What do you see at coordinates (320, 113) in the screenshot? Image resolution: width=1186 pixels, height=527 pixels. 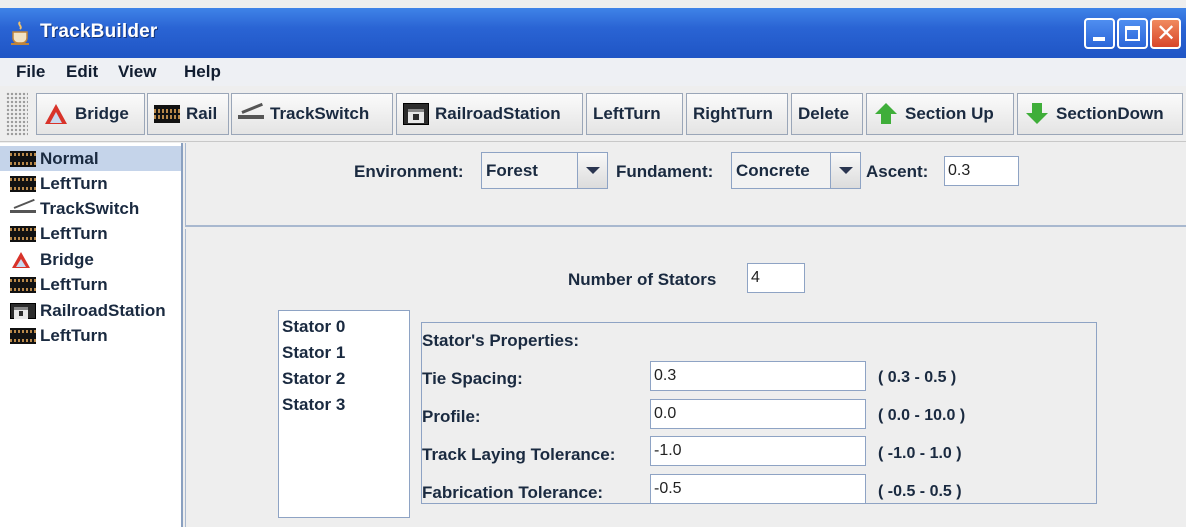 I see `trackswitch-button-label: TrackSwitch` at bounding box center [320, 113].